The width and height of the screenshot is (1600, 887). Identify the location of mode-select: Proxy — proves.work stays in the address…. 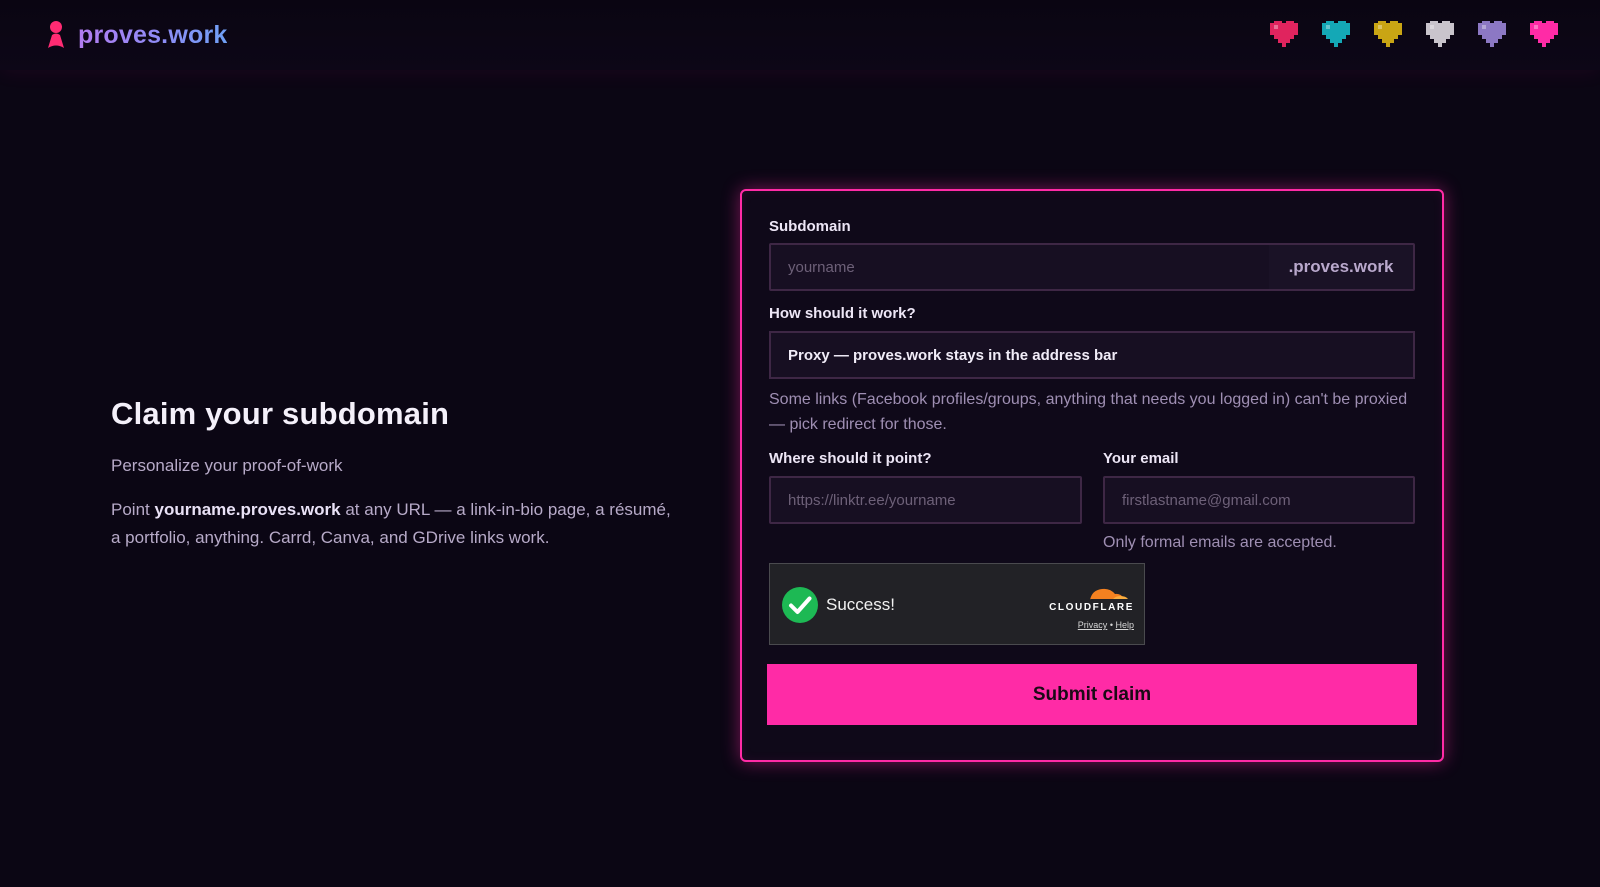
(1092, 355).